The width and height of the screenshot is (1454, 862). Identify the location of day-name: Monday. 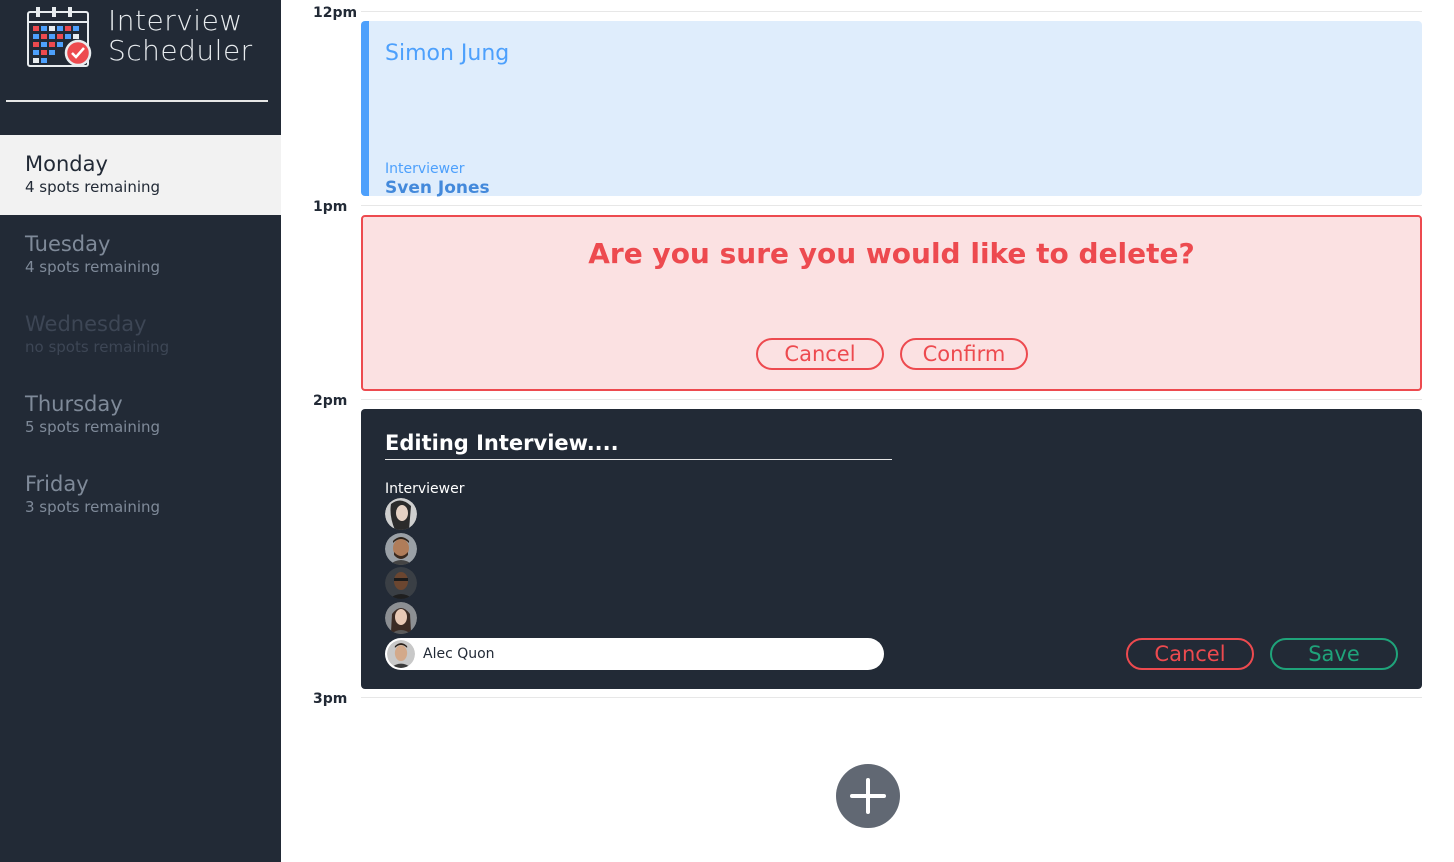
(66, 164).